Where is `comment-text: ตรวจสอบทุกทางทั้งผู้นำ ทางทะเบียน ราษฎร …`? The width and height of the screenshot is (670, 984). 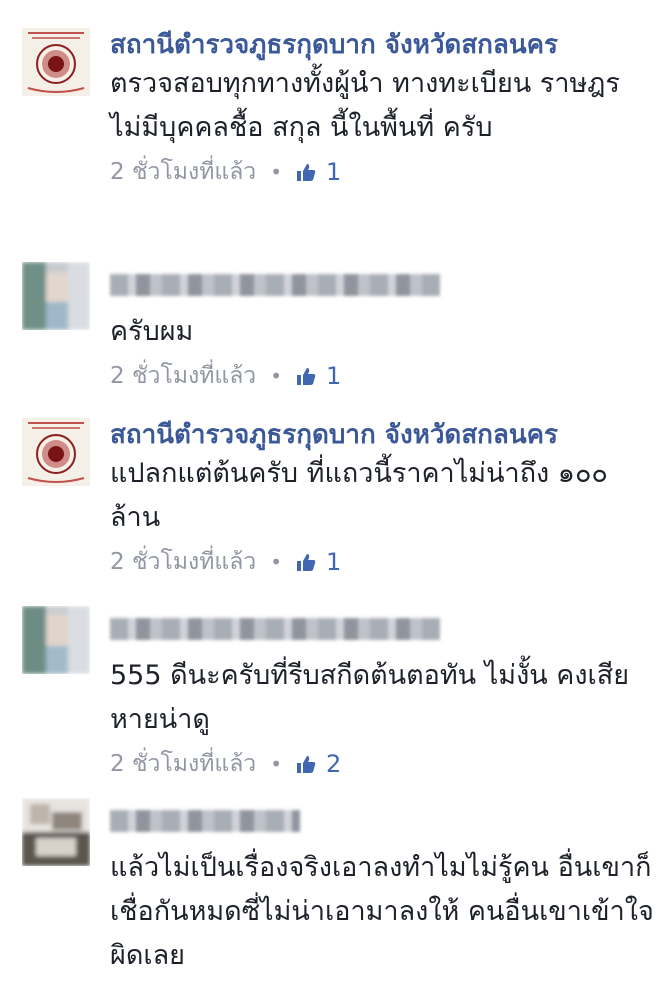
comment-text: ตรวจสอบทุกทางทั้งผู้นำ ทางทะเบียน ราษฎร … is located at coordinates (365, 105).